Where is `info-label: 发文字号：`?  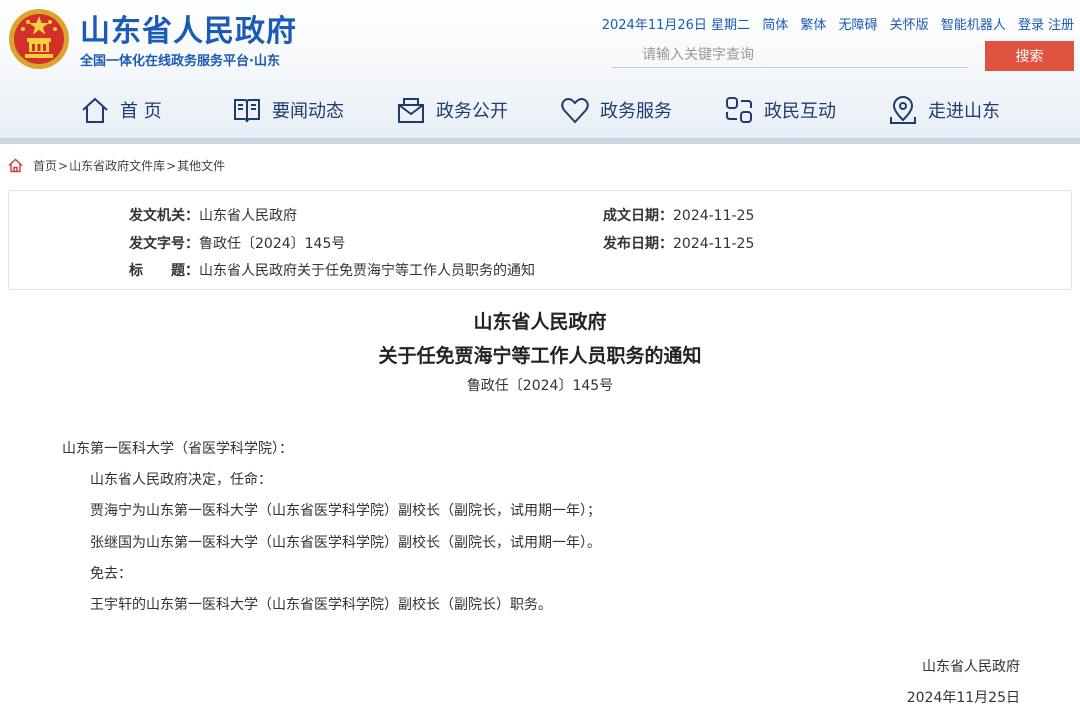
info-label: 发文字号： is located at coordinates (164, 244).